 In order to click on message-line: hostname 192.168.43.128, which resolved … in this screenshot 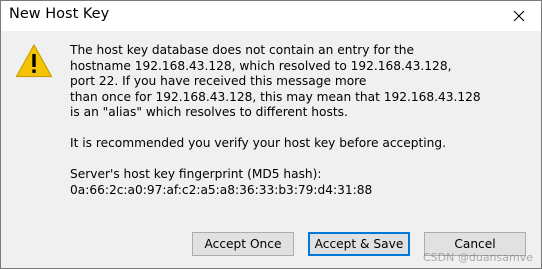, I will do `click(261, 65)`.